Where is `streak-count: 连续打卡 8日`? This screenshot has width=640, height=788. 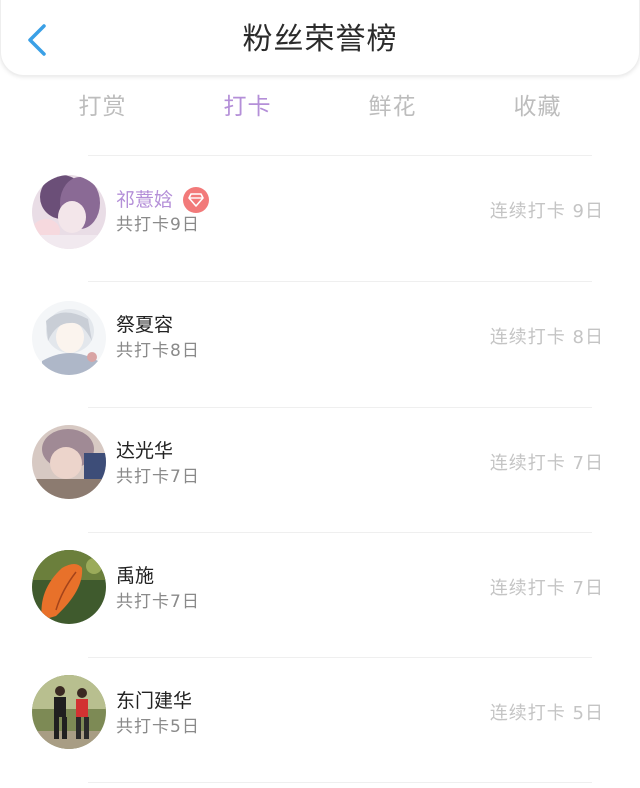
streak-count: 连续打卡 8日 is located at coordinates (546, 337).